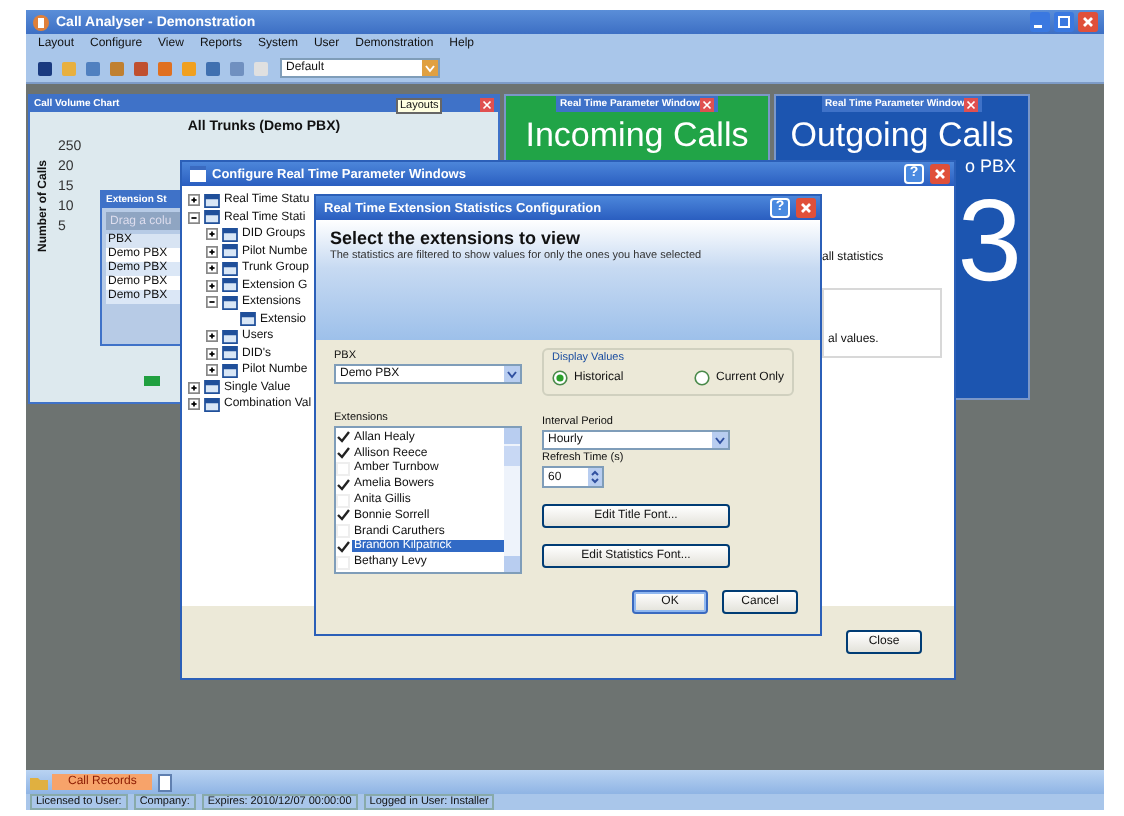 This screenshot has height=816, width=1124. What do you see at coordinates (1064, 22) in the screenshot?
I see `maximize-icon` at bounding box center [1064, 22].